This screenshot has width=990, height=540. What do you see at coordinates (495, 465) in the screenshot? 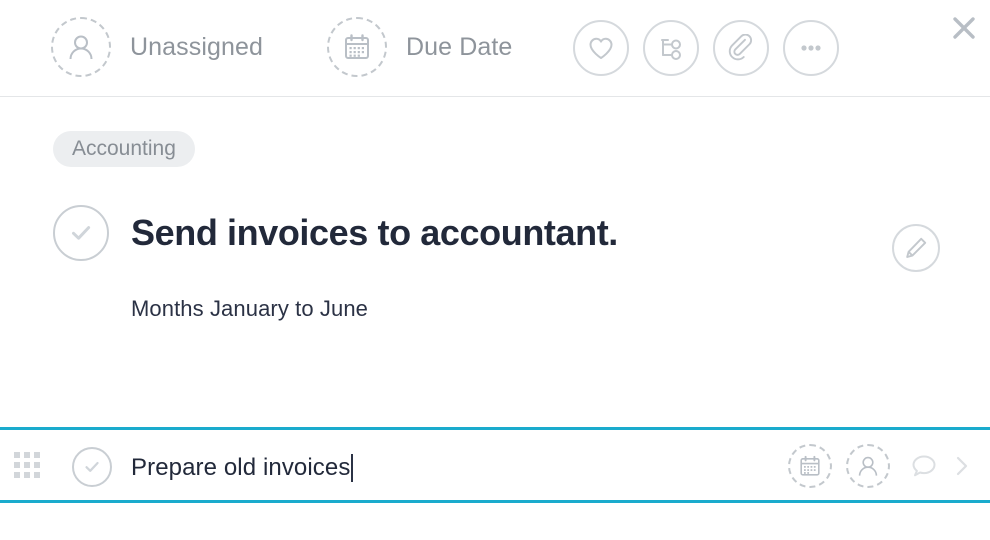
I see `new-subtask-row: Prepare old invoices` at bounding box center [495, 465].